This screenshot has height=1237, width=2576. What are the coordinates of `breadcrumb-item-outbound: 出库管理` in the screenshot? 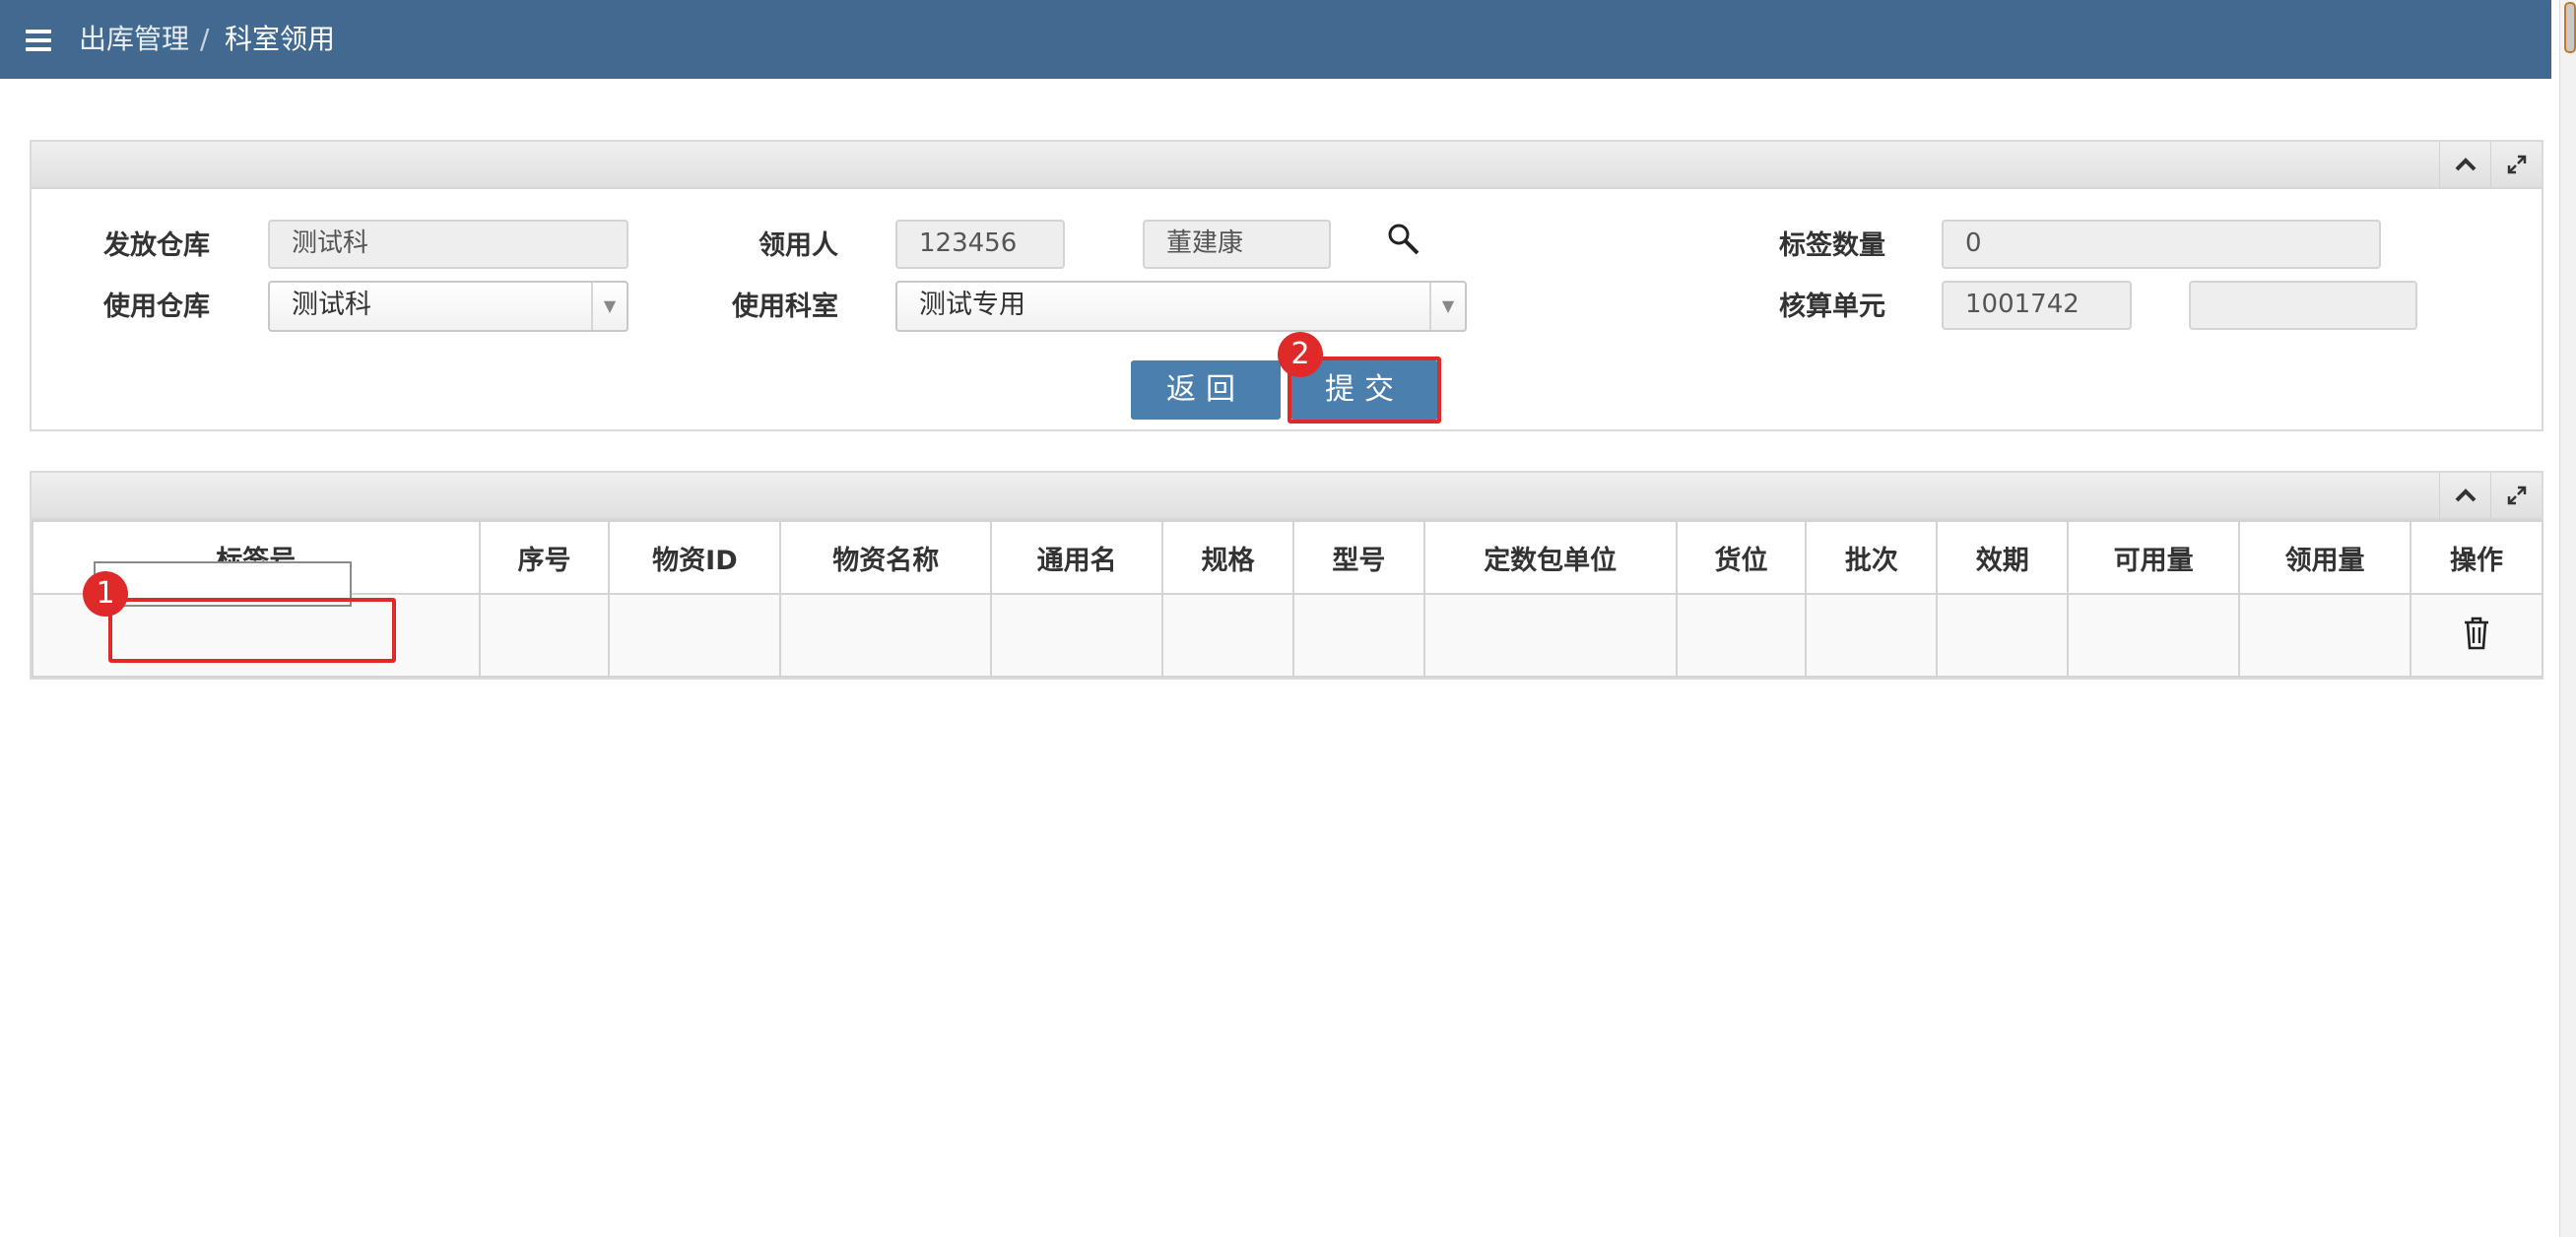 It's located at (134, 39).